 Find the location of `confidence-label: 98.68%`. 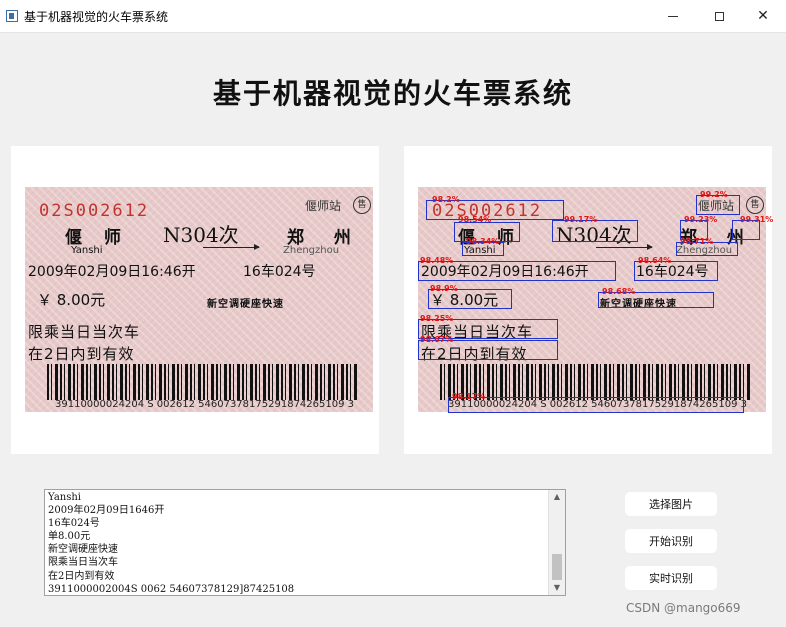

confidence-label: 98.68% is located at coordinates (619, 291).